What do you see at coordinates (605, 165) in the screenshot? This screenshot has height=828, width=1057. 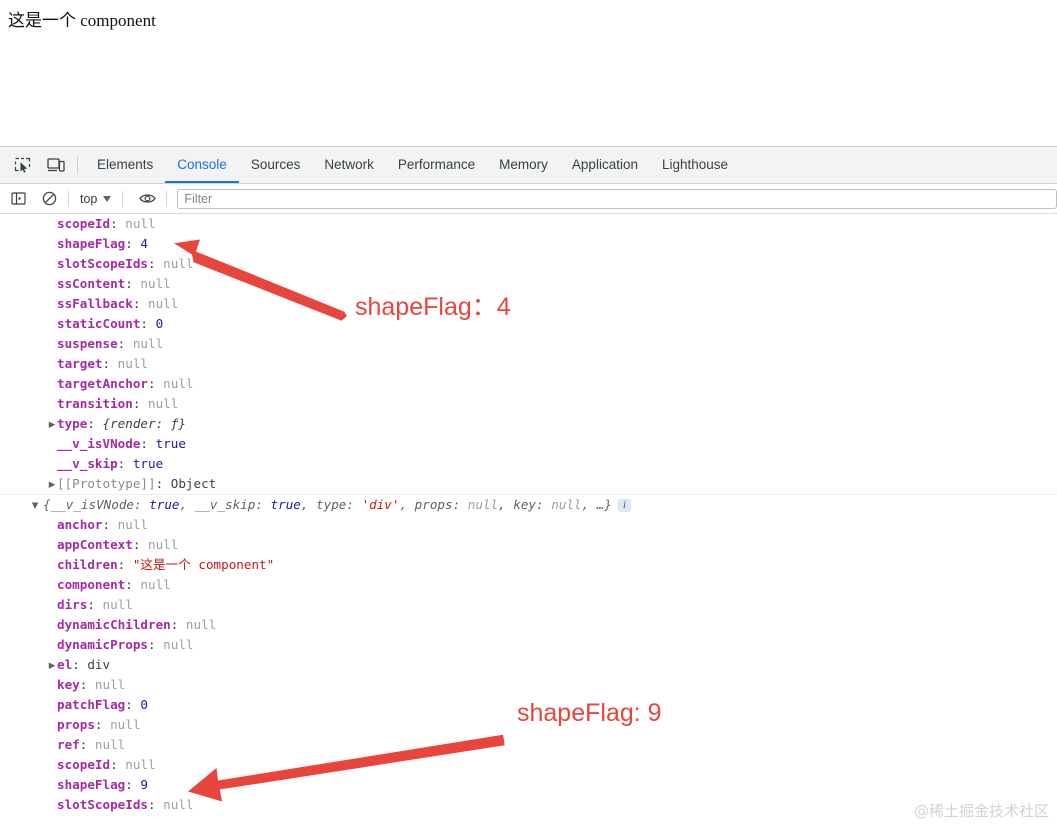 I see `tab-application: Application` at bounding box center [605, 165].